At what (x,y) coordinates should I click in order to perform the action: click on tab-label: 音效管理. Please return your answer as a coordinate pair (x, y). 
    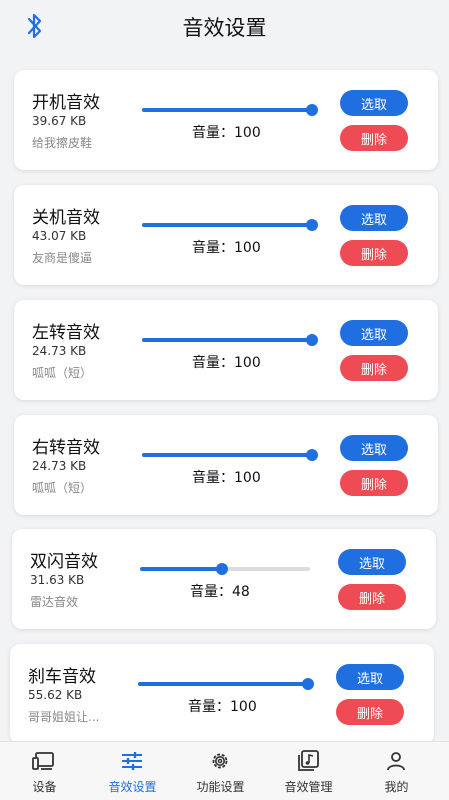
    Looking at the image, I should click on (308, 787).